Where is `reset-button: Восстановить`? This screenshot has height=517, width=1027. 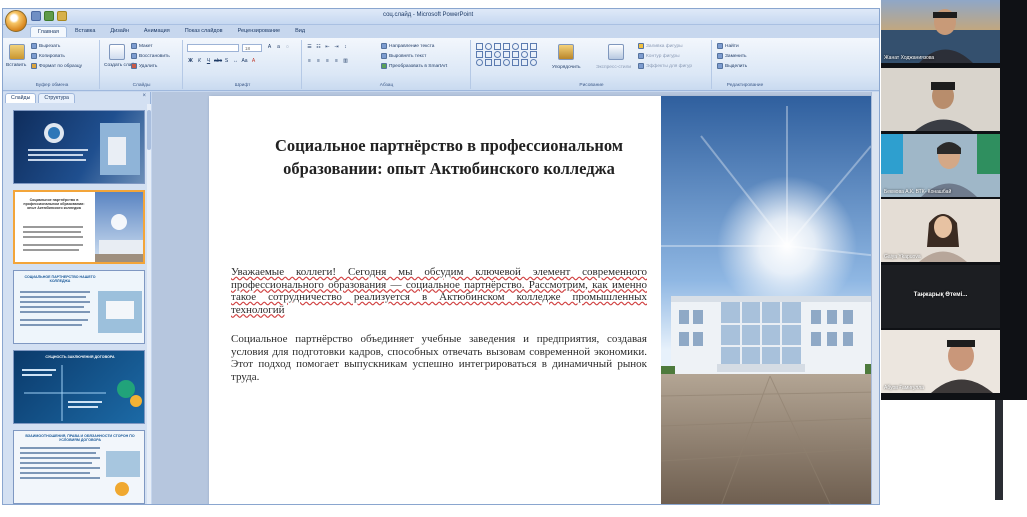 reset-button: Восстановить is located at coordinates (150, 56).